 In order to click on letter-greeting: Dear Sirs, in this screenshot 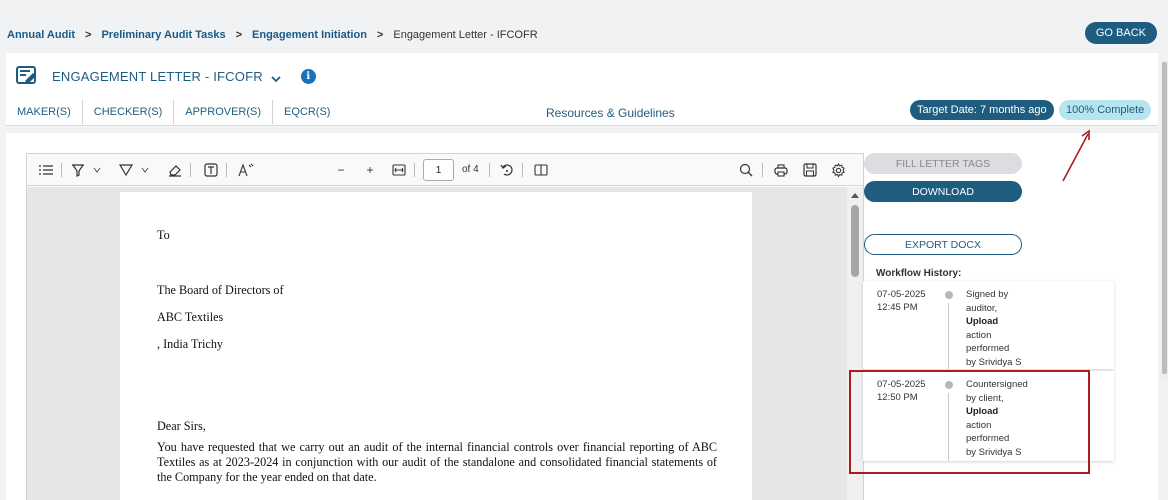, I will do `click(181, 426)`.